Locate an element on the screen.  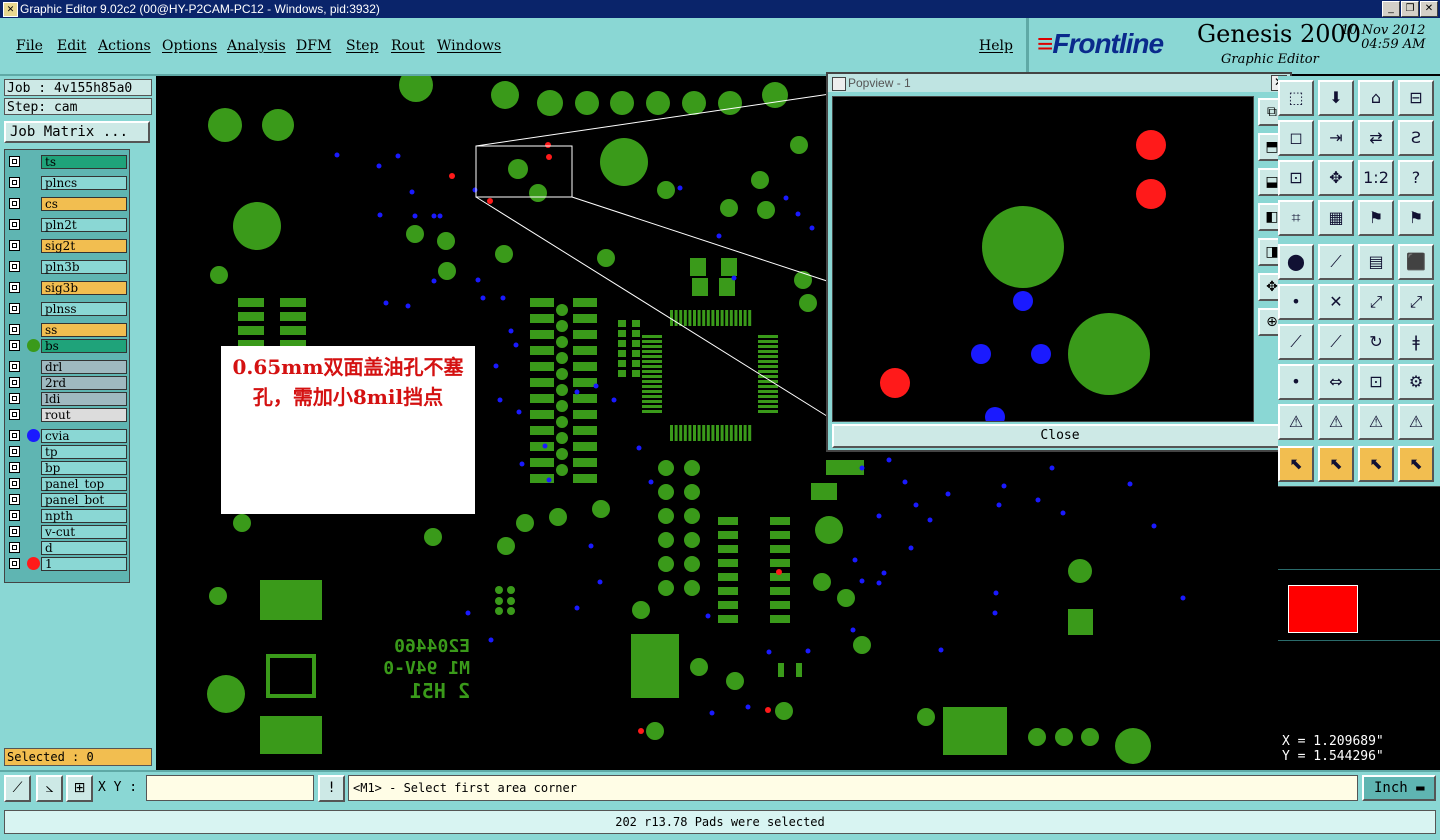
point-icon: • is located at coordinates (1296, 302).